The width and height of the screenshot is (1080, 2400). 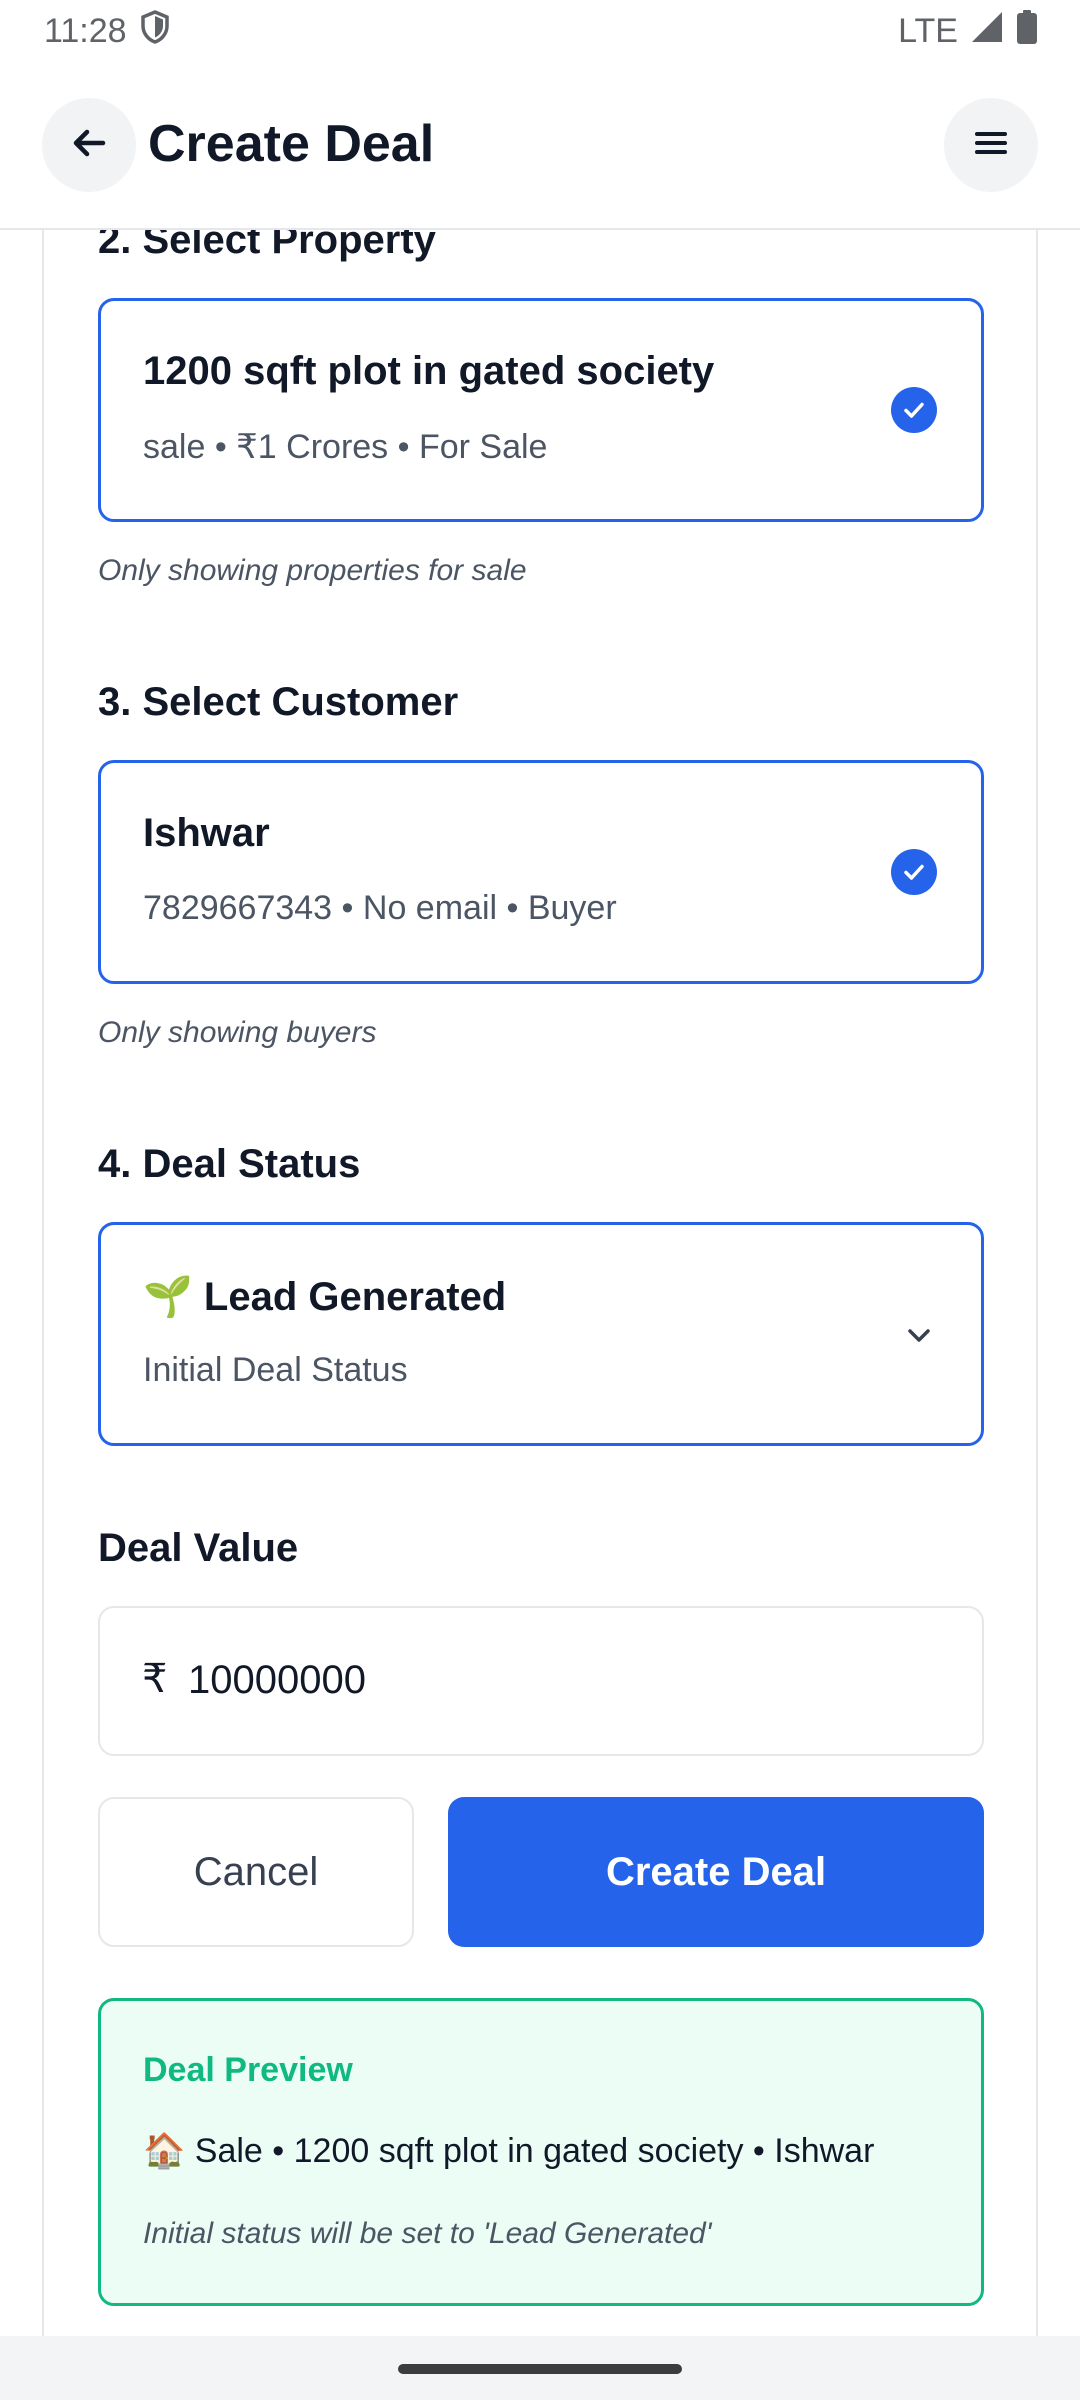 I want to click on property-title: 1200 sqft plot in gated society, so click(x=429, y=371).